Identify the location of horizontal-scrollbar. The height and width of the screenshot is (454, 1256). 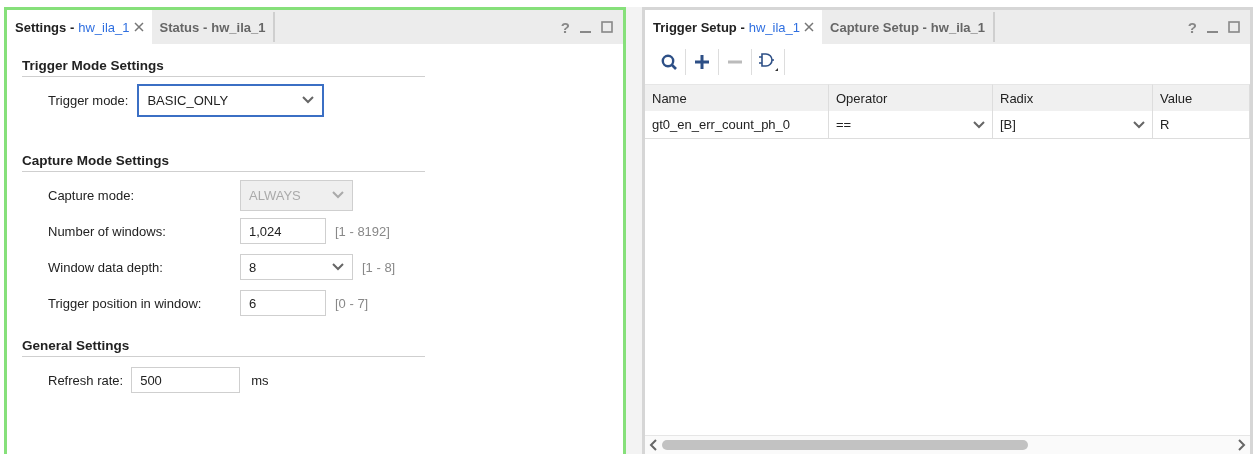
(947, 444).